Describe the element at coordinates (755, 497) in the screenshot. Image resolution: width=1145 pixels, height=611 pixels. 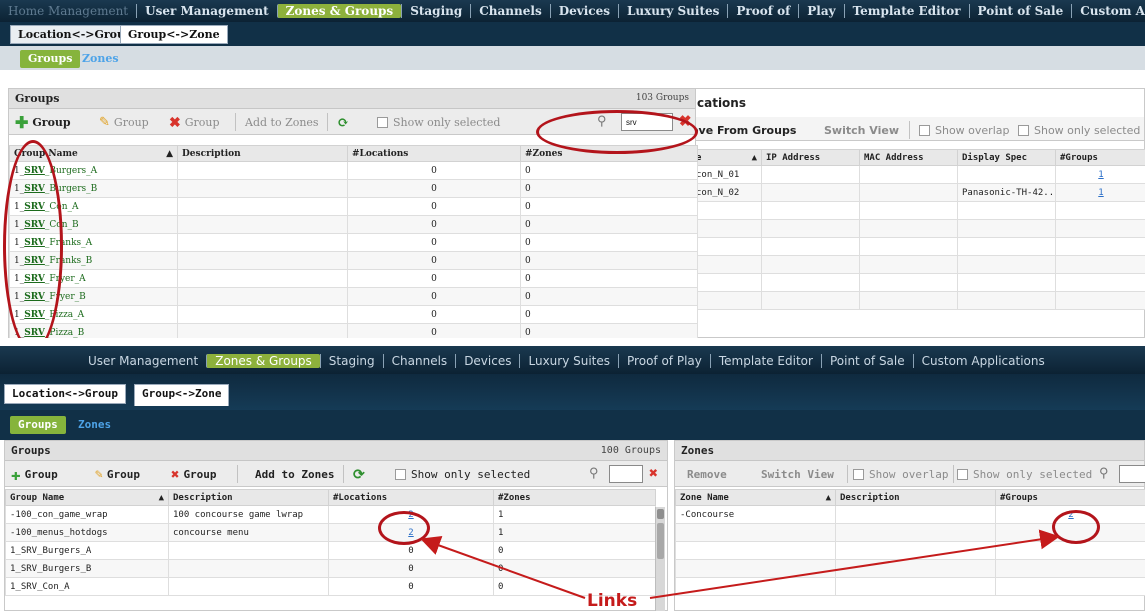
I see `column-header: Zone Name ▲` at that location.